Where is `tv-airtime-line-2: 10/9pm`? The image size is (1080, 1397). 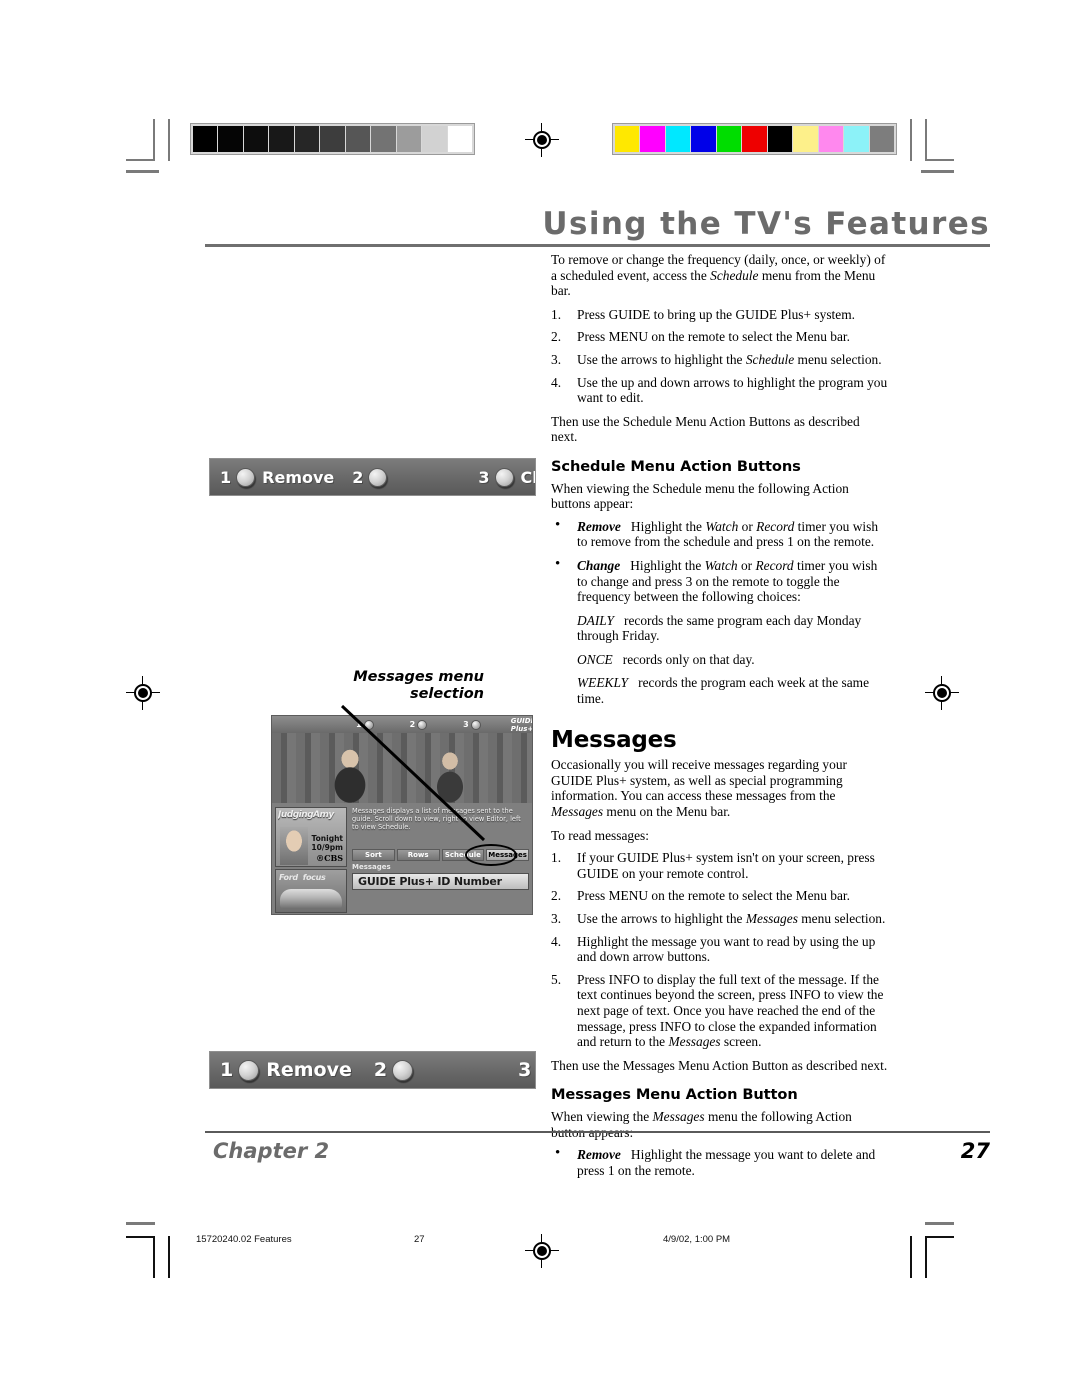 tv-airtime-line-2: 10/9pm is located at coordinates (327, 847).